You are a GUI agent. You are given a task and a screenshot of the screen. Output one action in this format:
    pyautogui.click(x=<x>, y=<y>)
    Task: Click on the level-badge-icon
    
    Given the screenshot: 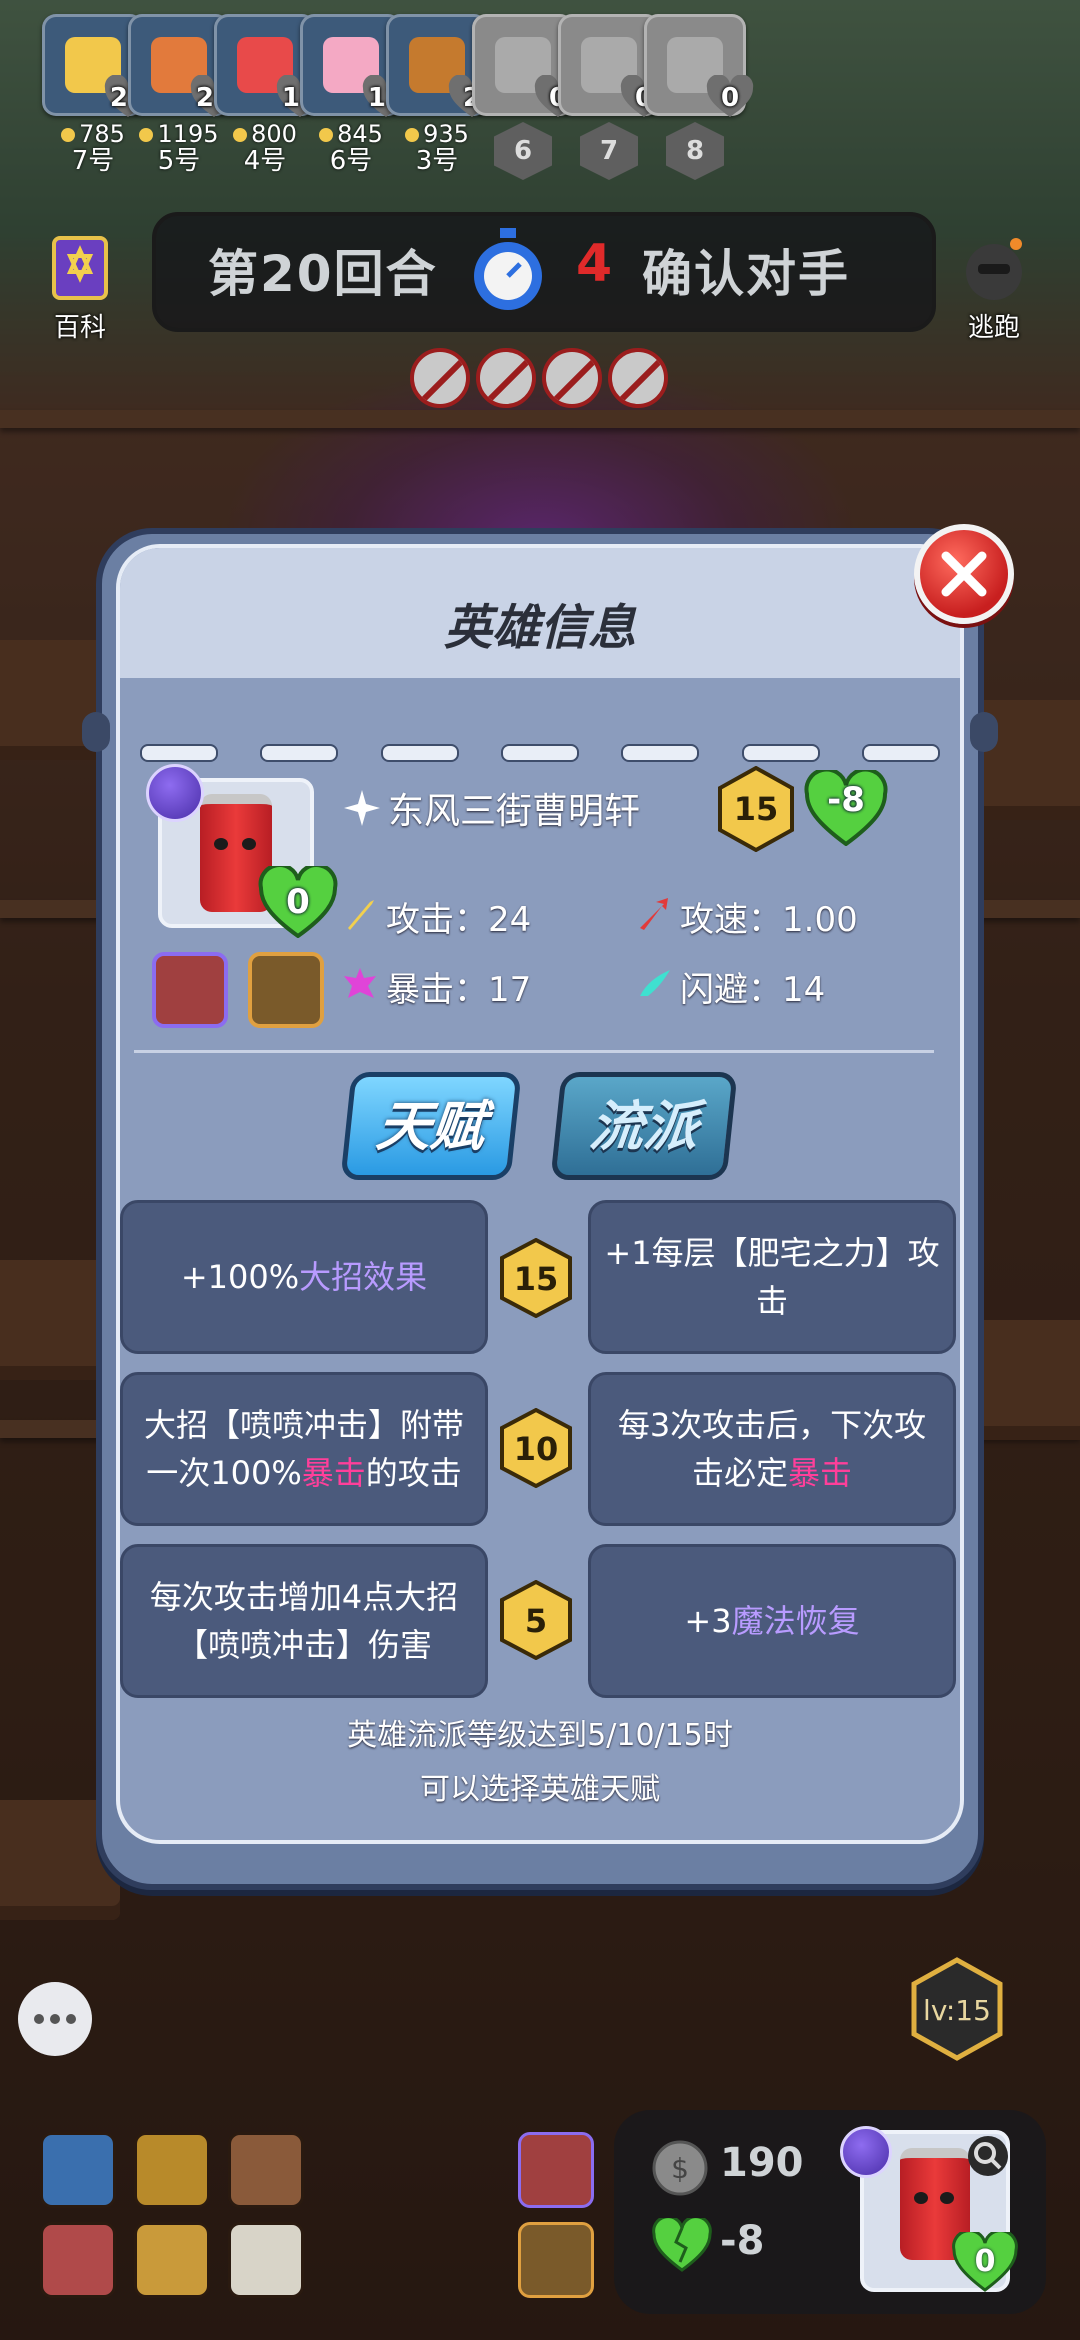 What is the action you would take?
    pyautogui.click(x=957, y=2009)
    